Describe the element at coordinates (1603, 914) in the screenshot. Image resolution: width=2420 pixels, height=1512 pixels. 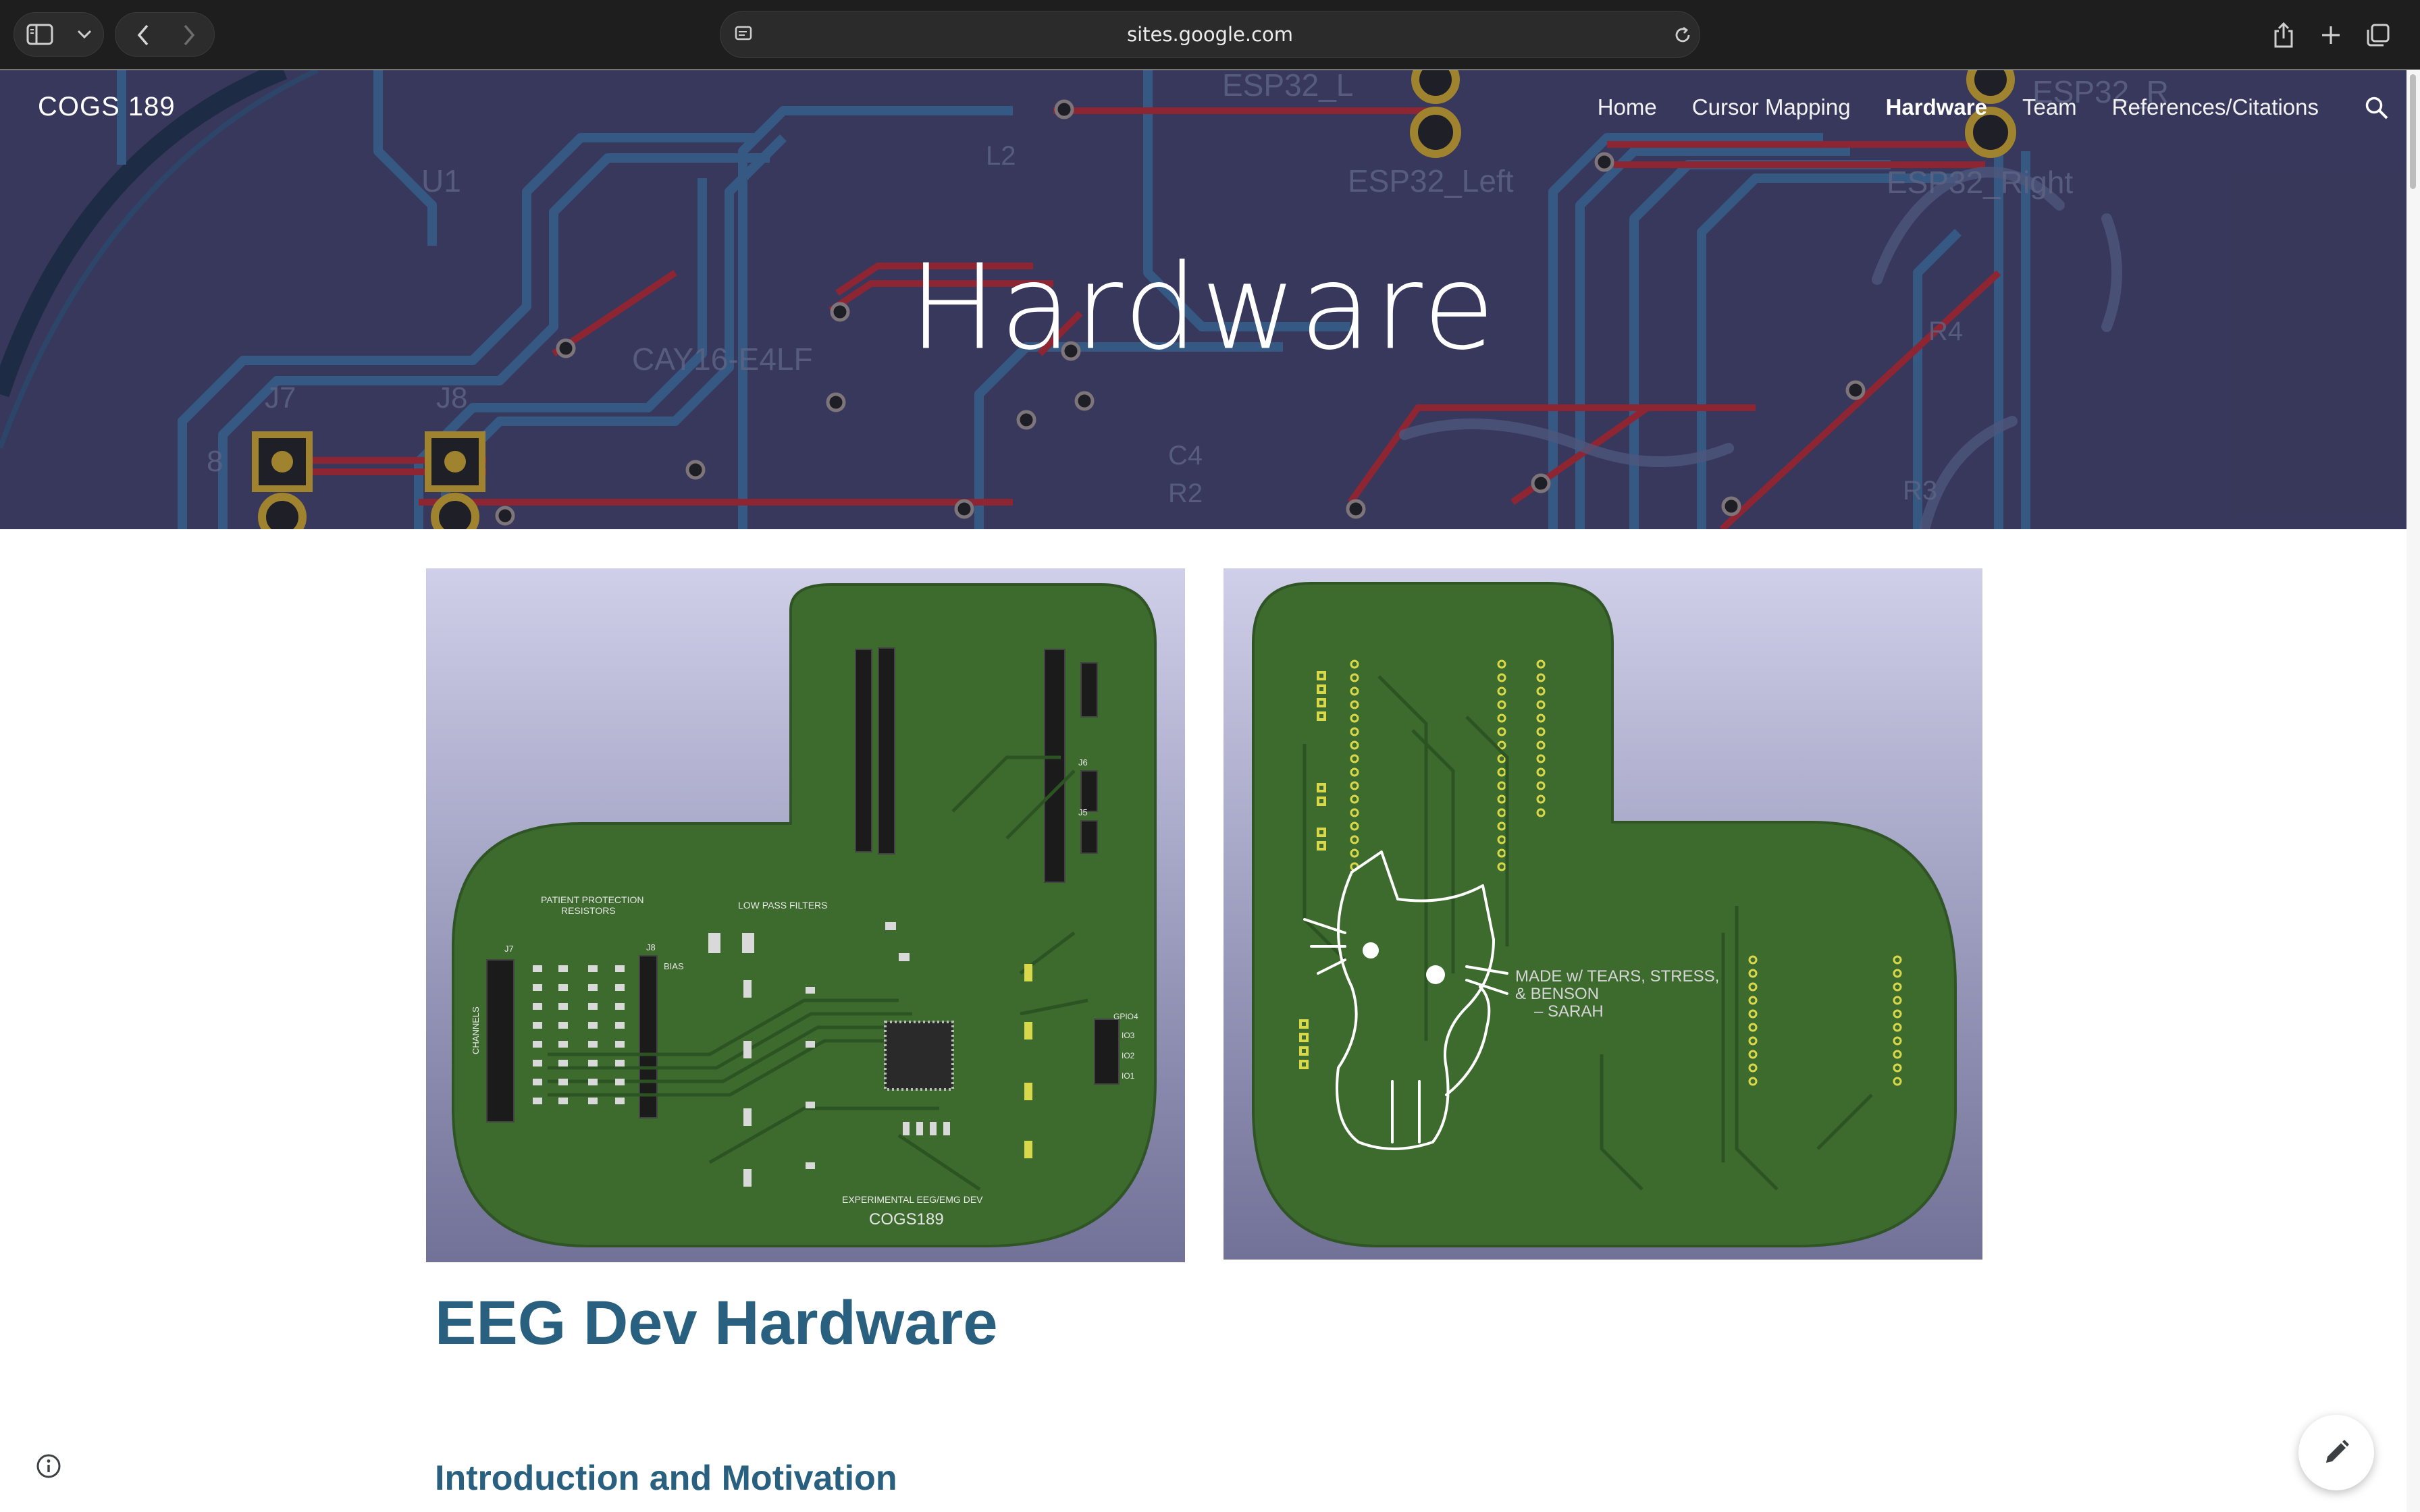
I see `pcb-back-image: MADE w/ TEARS, STRESS, & BENSON – SARAH` at that location.